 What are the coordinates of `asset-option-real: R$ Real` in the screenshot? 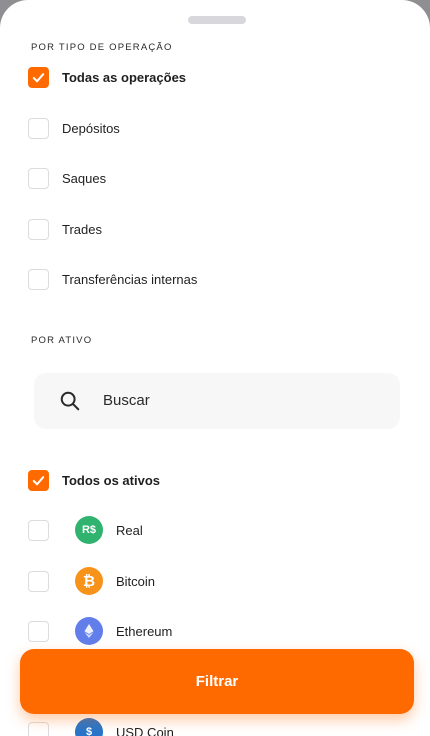 It's located at (85, 530).